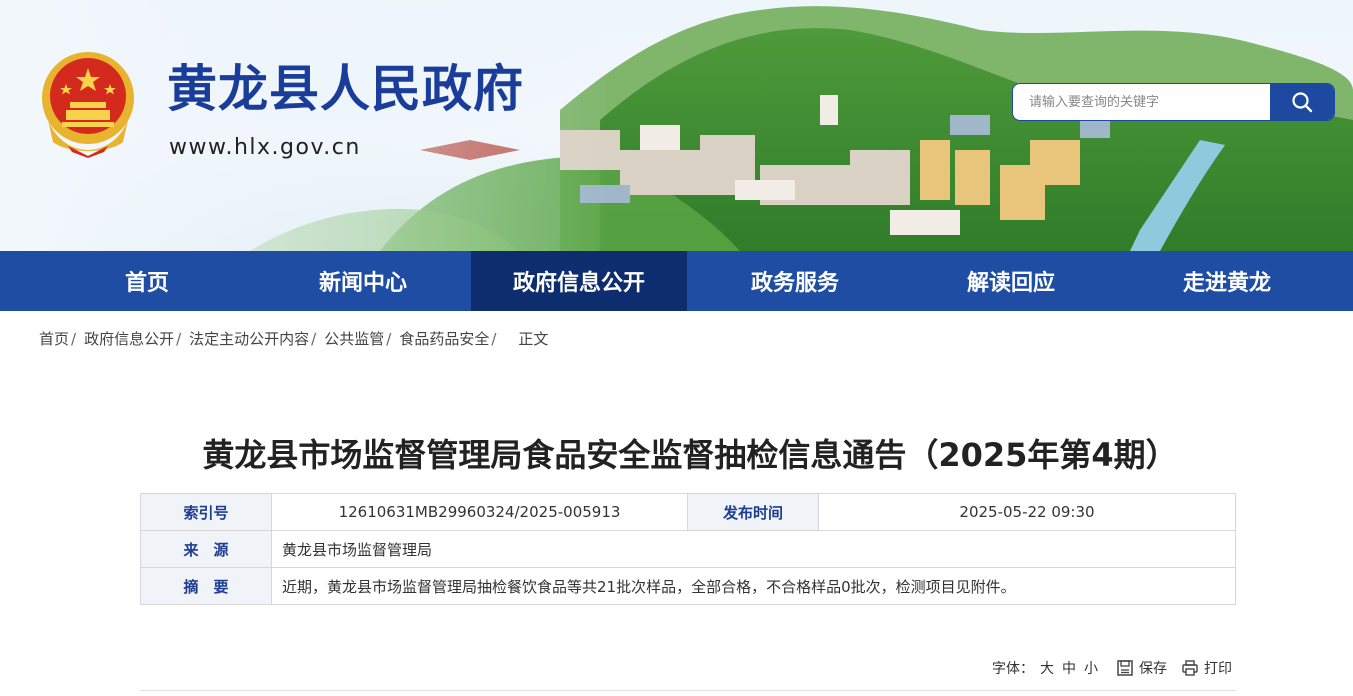 The height and width of the screenshot is (696, 1353). I want to click on save-icon, so click(1125, 668).